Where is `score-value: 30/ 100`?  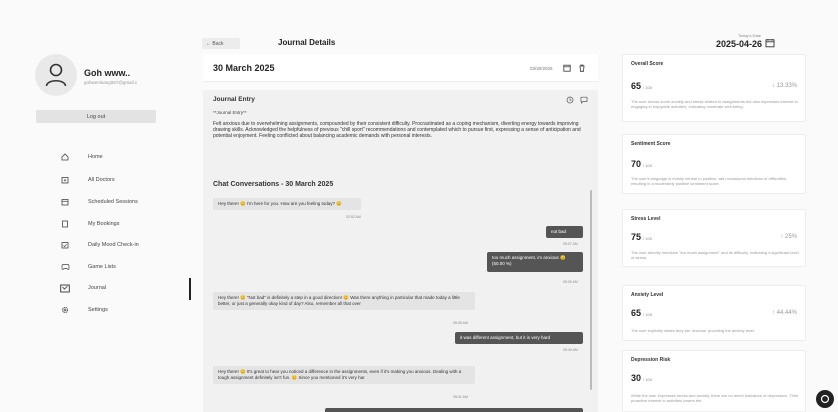 score-value: 30/ 100 is located at coordinates (641, 378).